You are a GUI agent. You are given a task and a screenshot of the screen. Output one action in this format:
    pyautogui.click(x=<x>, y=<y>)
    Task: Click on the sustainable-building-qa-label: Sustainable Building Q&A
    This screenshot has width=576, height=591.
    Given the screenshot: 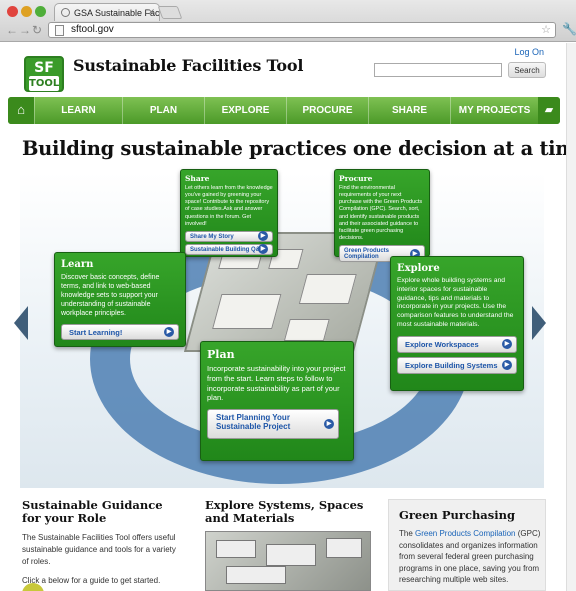 What is the action you would take?
    pyautogui.click(x=227, y=249)
    